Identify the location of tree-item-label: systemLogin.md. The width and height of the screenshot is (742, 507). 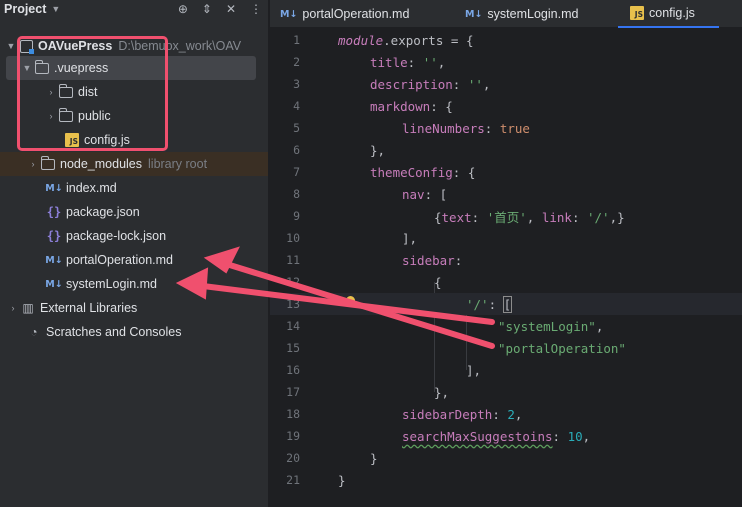
(112, 284).